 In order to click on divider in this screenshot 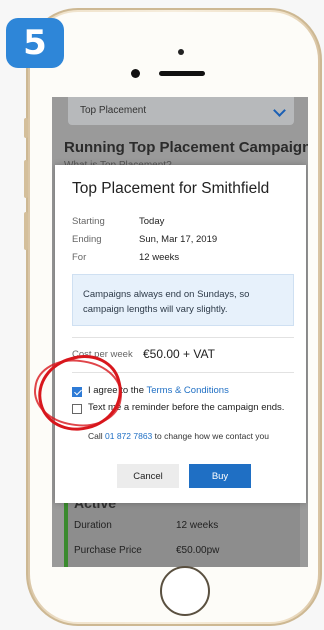, I will do `click(183, 337)`.